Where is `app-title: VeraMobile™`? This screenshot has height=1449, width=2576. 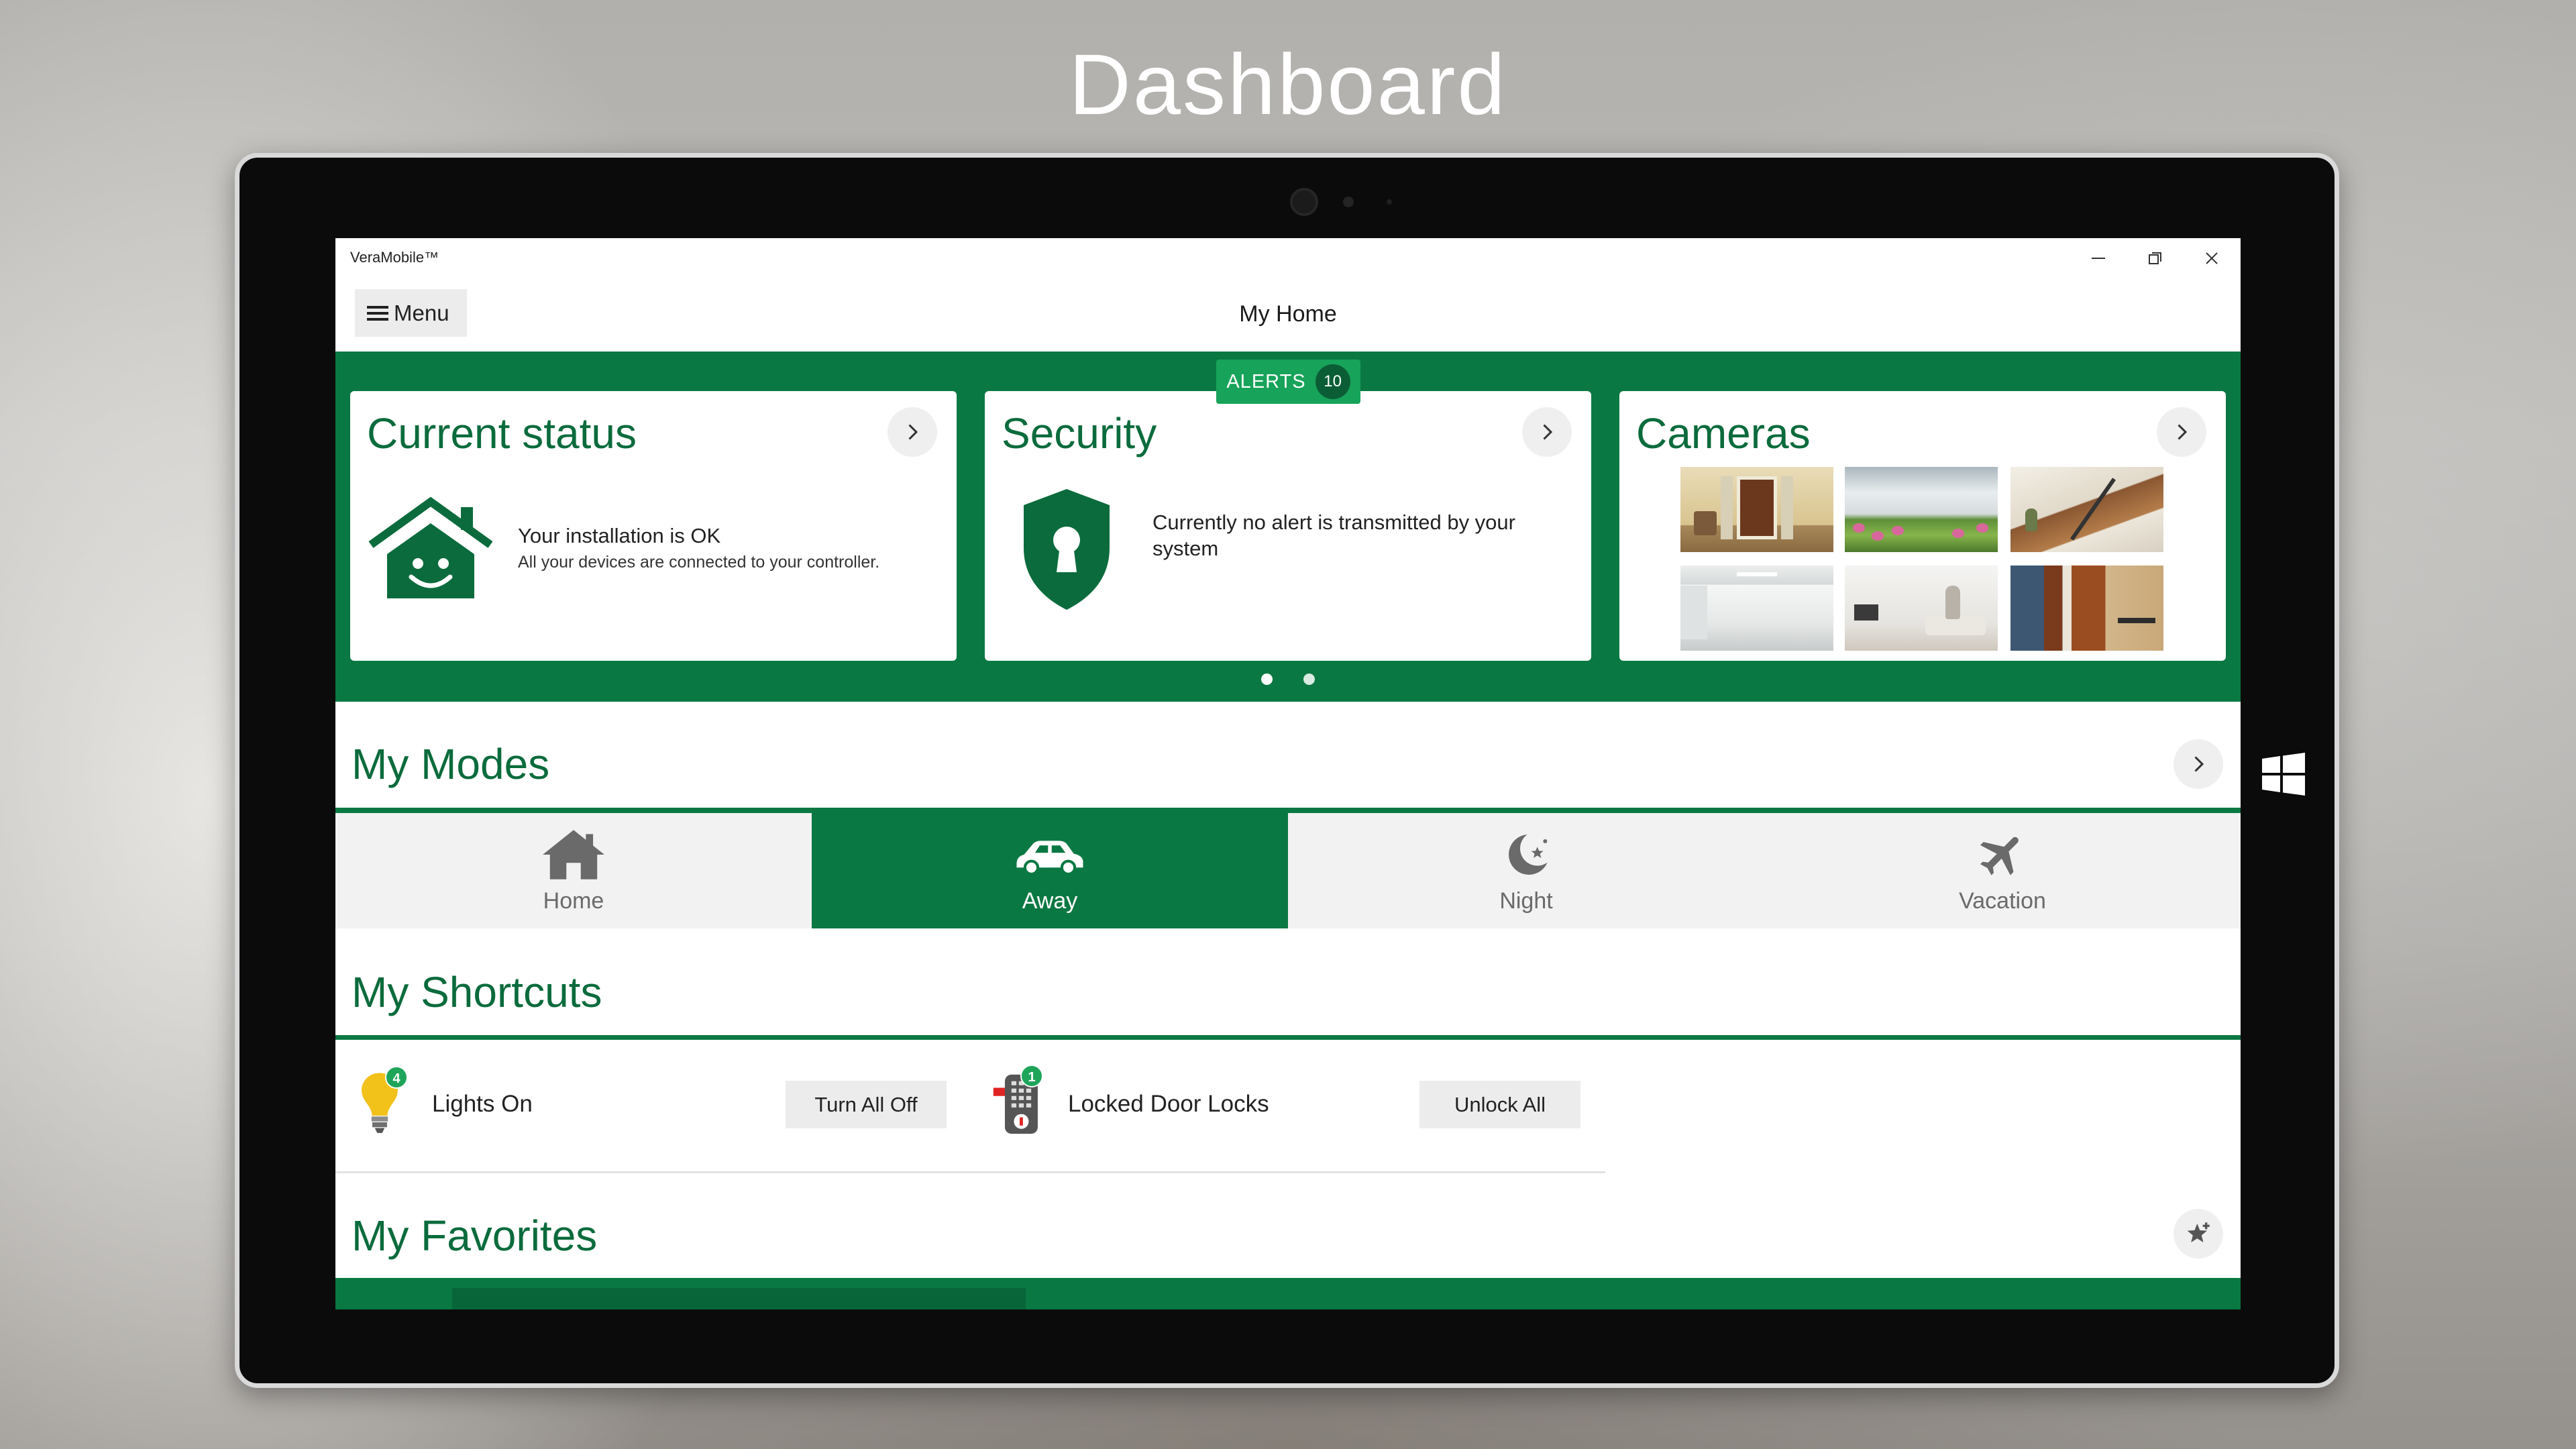
app-title: VeraMobile™ is located at coordinates (394, 257).